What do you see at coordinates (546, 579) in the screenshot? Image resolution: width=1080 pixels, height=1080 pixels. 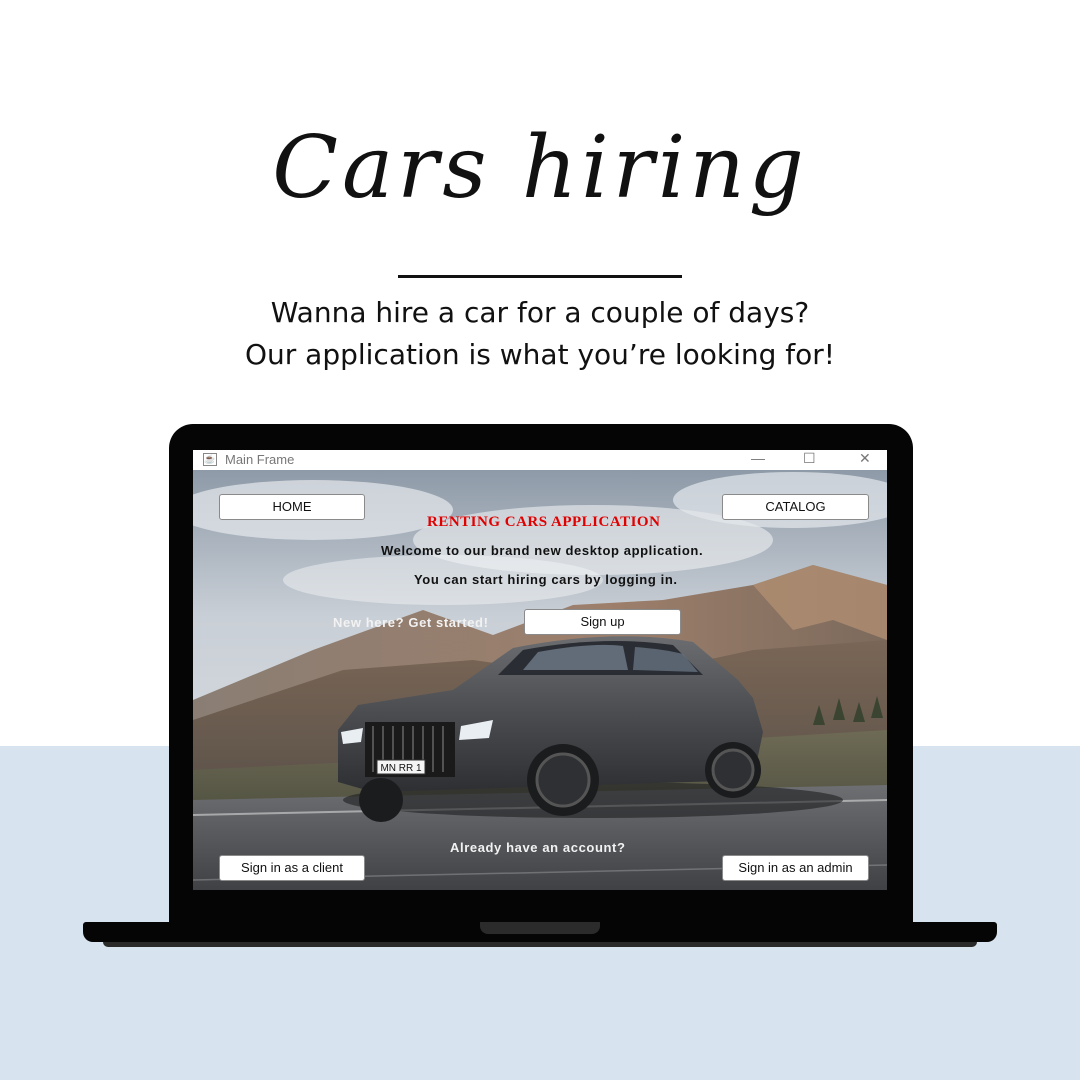 I see `start-text: You can start hiring cars by logging in.` at bounding box center [546, 579].